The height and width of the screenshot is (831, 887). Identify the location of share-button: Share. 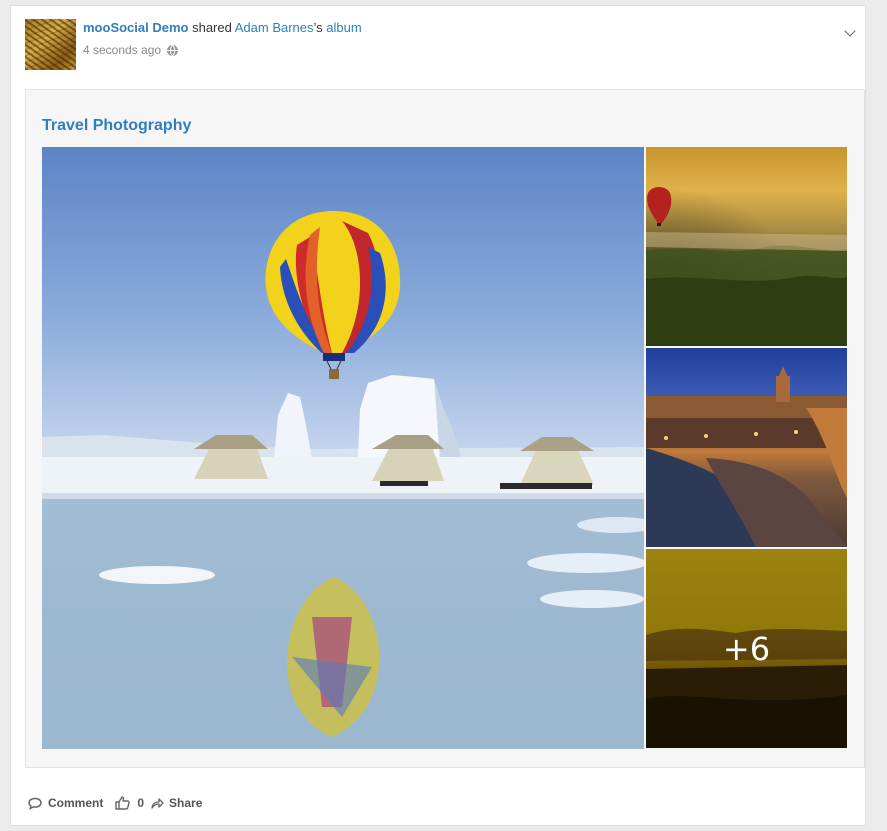
(176, 803).